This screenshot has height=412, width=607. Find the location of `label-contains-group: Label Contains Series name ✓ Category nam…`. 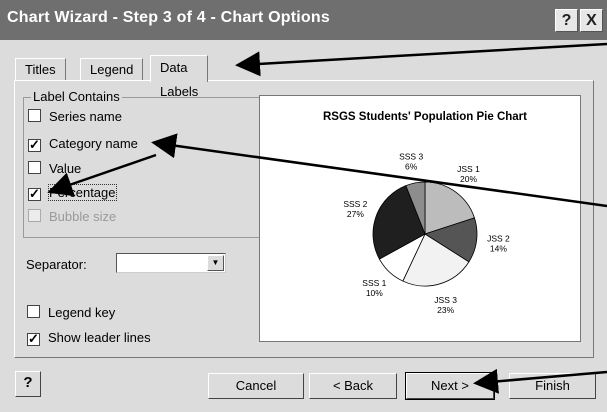

label-contains-group: Label Contains Series name ✓ Category nam… is located at coordinates (143, 163).